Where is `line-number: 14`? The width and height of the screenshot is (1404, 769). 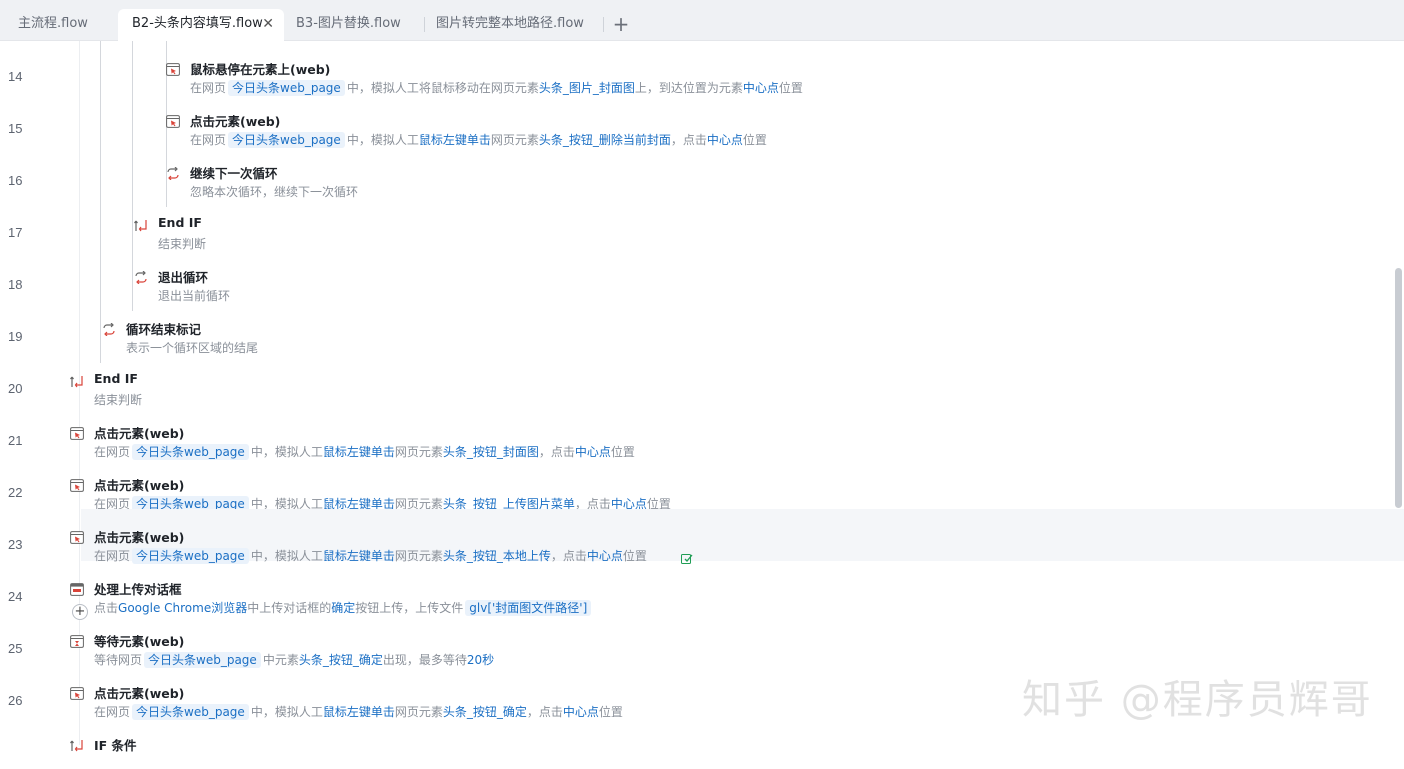 line-number: 14 is located at coordinates (15, 76).